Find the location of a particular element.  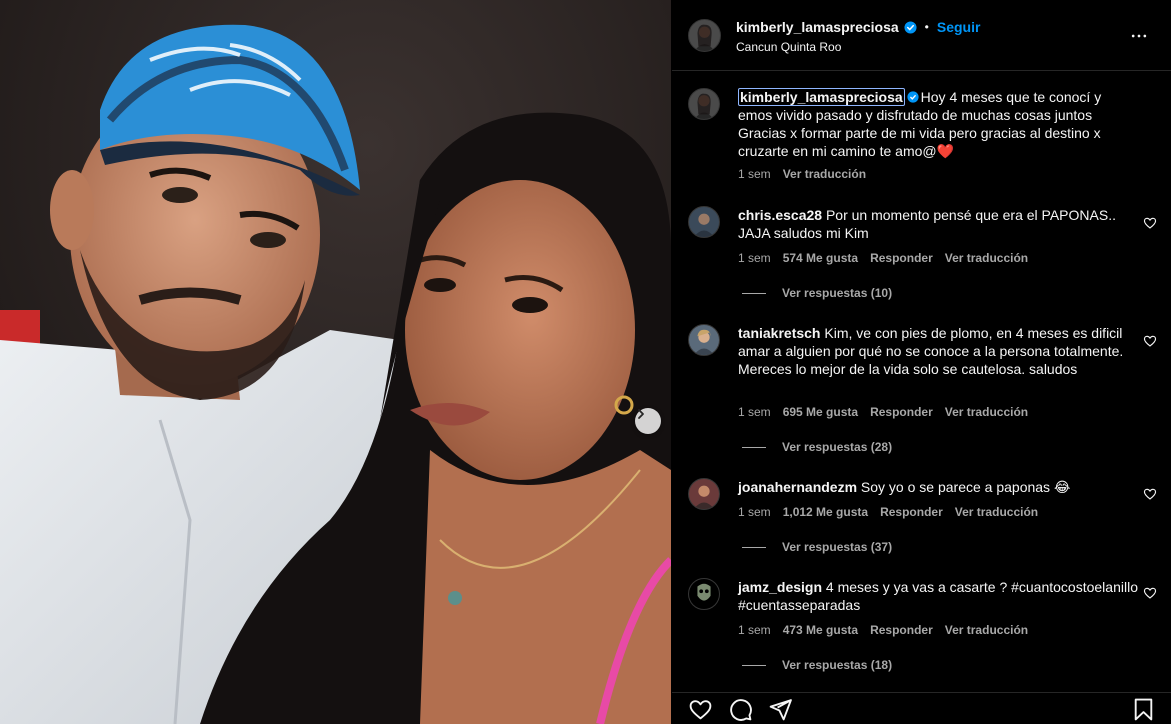

comment-likes: 1,012 Me gusta is located at coordinates (825, 512).